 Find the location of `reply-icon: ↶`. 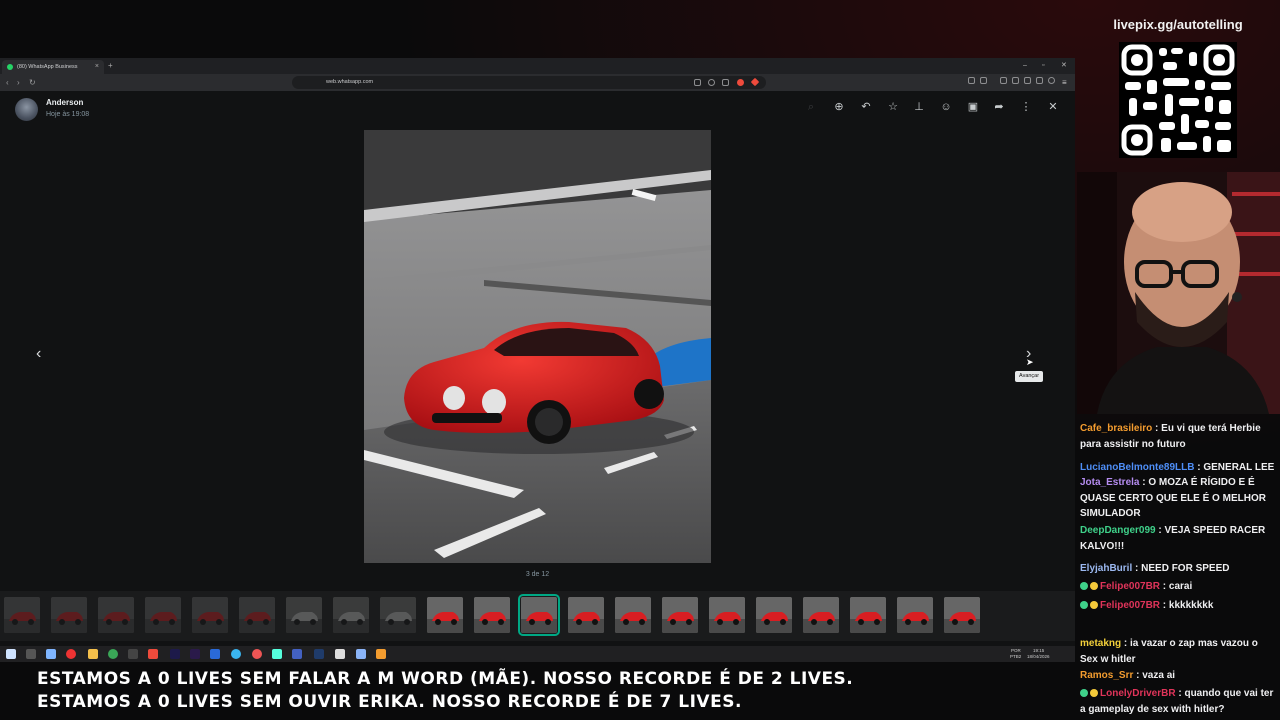

reply-icon: ↶ is located at coordinates (866, 107).